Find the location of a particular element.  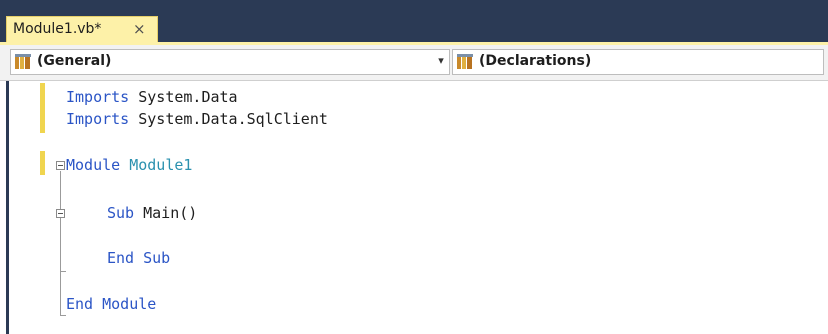

chevron-down-icon: ▾ is located at coordinates (441, 61).